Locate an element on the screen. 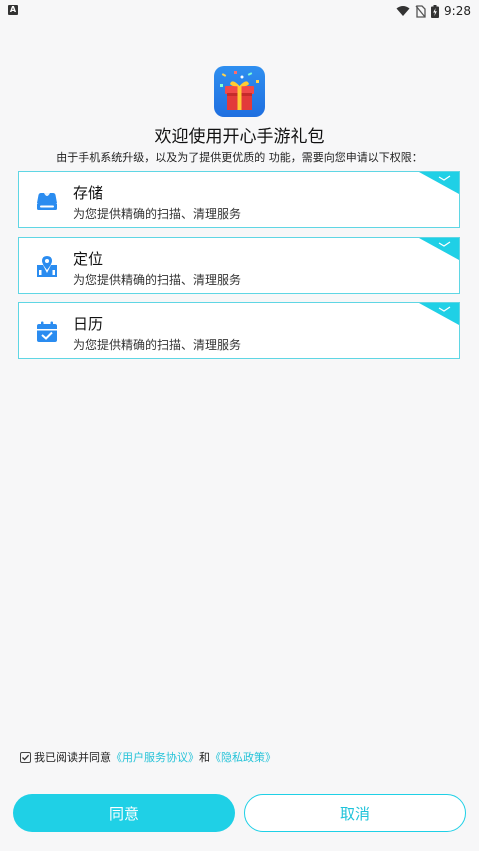 The width and height of the screenshot is (479, 851). permission-name: 存储 is located at coordinates (88, 193).